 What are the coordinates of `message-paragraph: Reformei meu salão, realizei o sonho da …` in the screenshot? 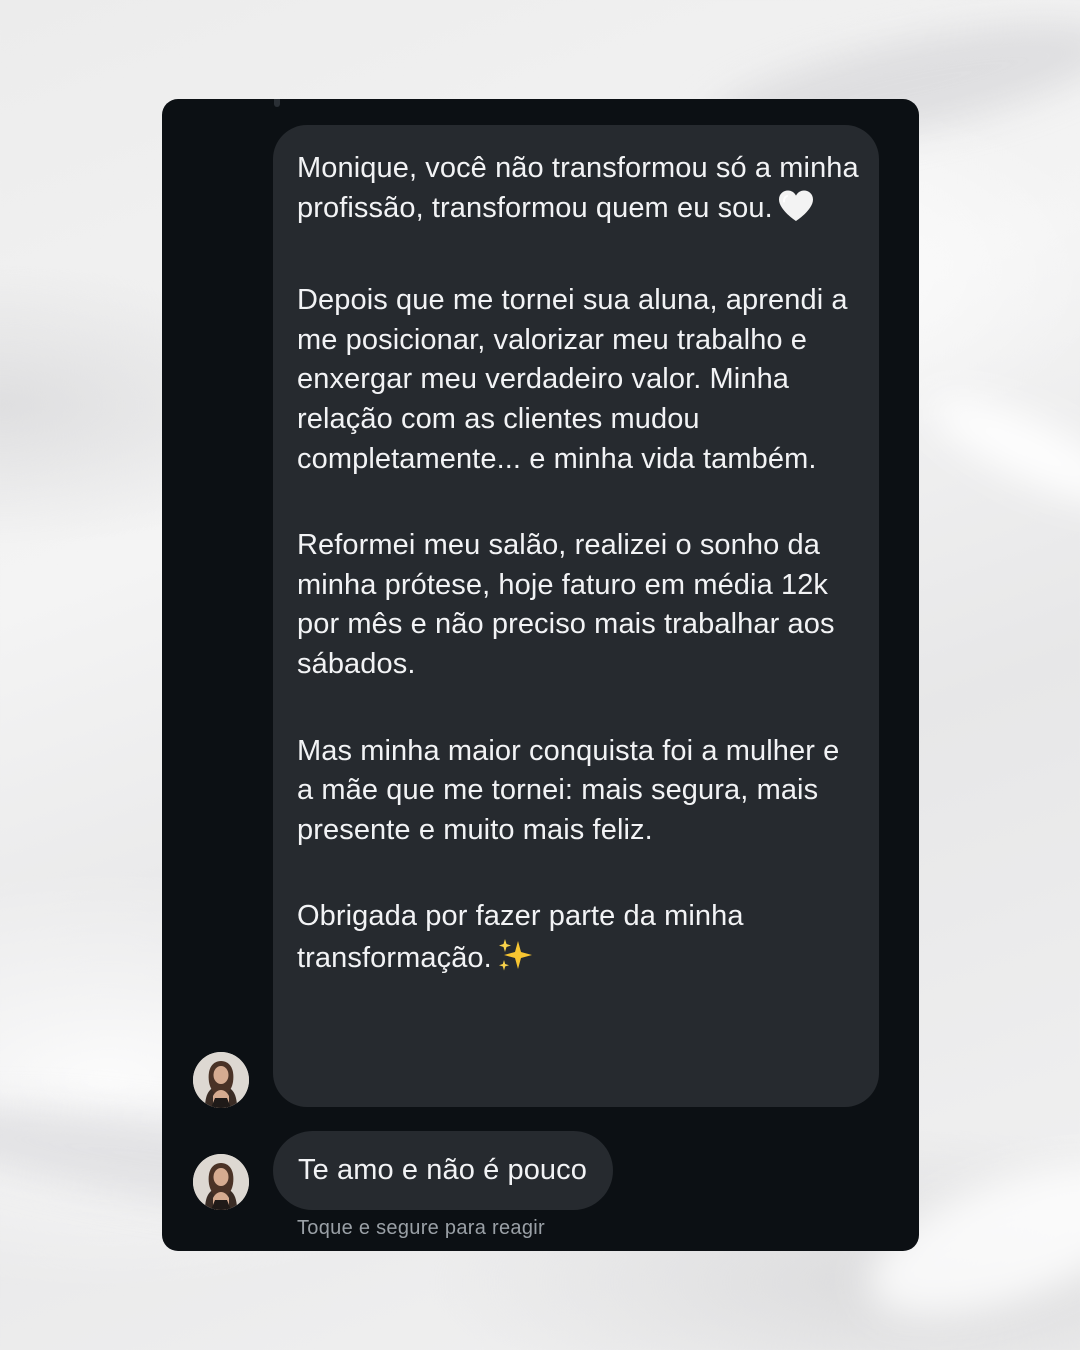 It's located at (566, 604).